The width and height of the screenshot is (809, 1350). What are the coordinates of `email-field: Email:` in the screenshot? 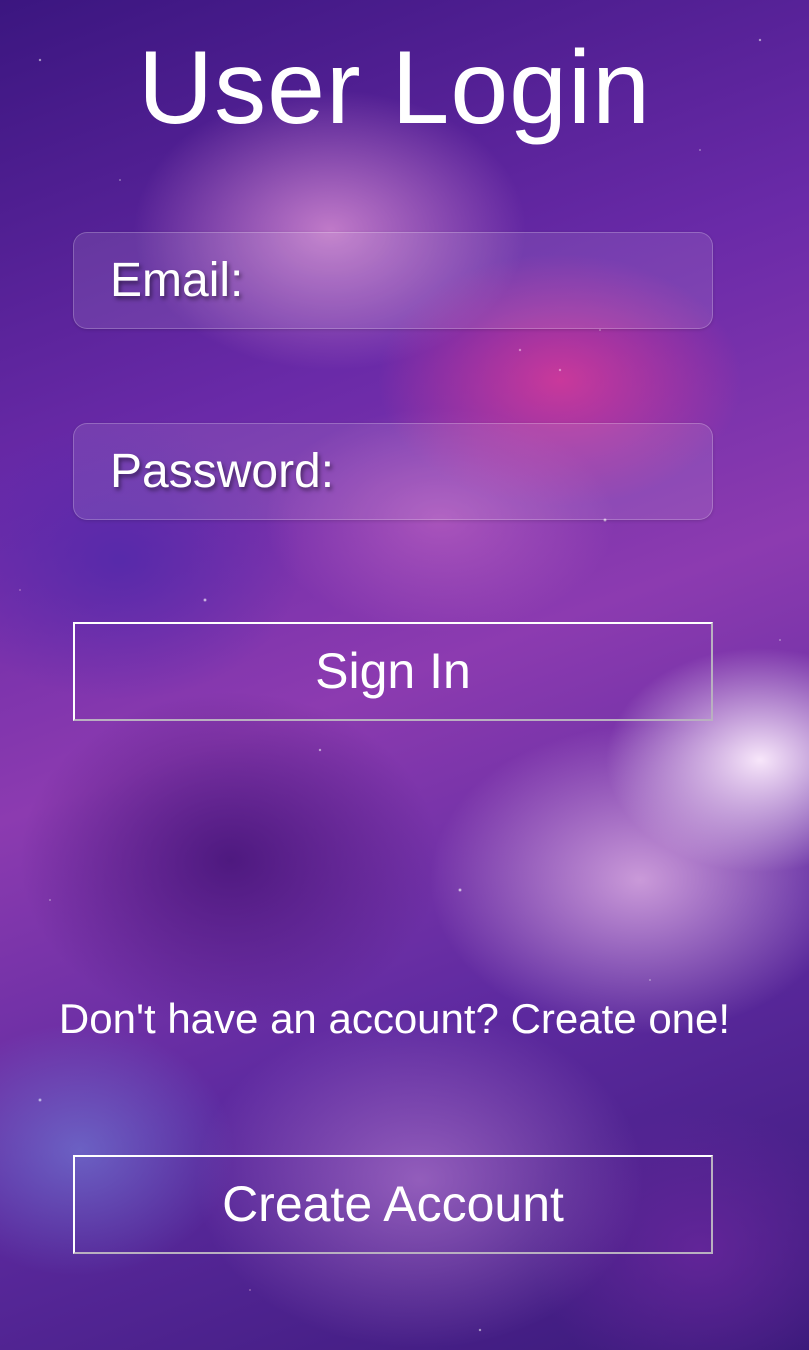 It's located at (393, 280).